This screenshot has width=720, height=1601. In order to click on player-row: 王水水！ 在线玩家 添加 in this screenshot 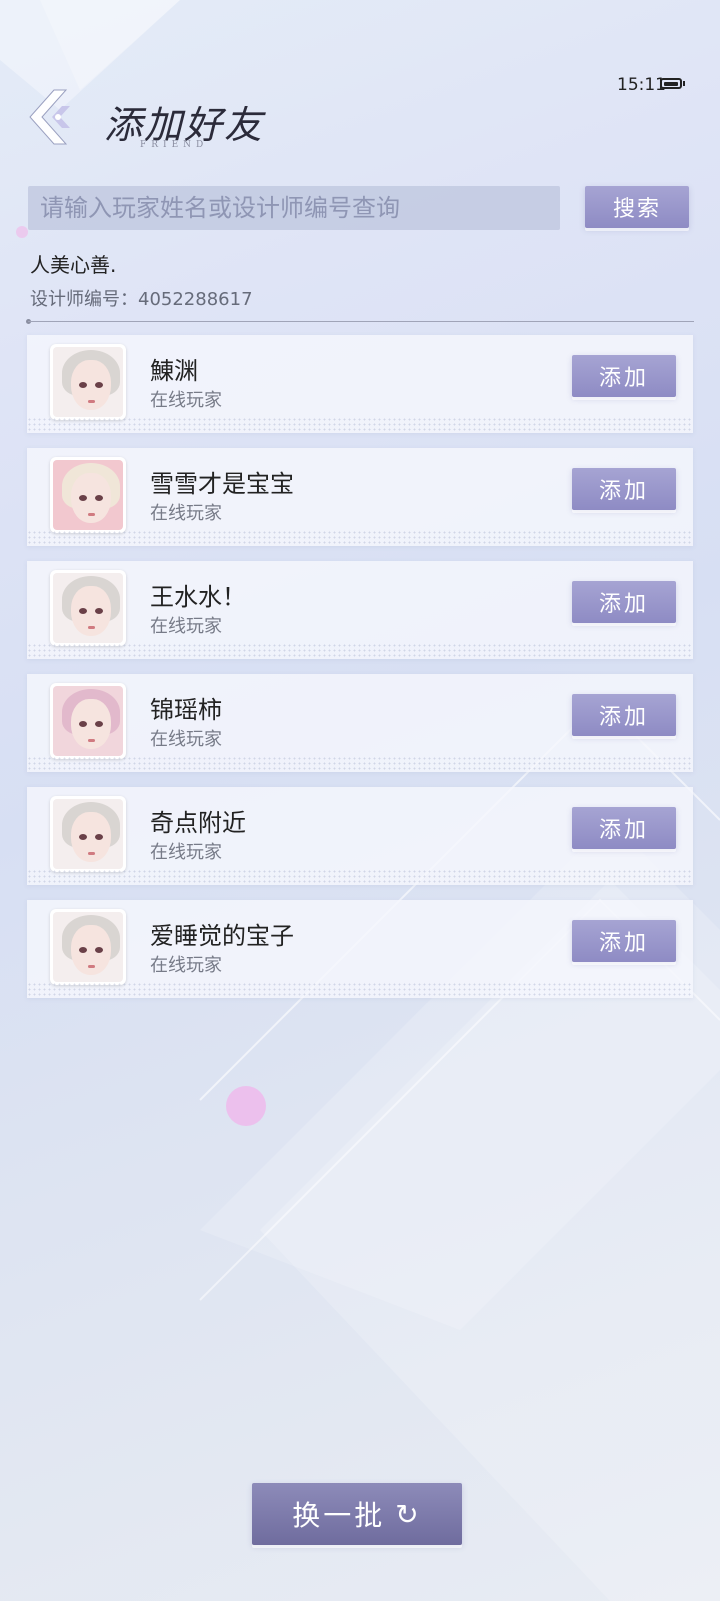, I will do `click(360, 610)`.